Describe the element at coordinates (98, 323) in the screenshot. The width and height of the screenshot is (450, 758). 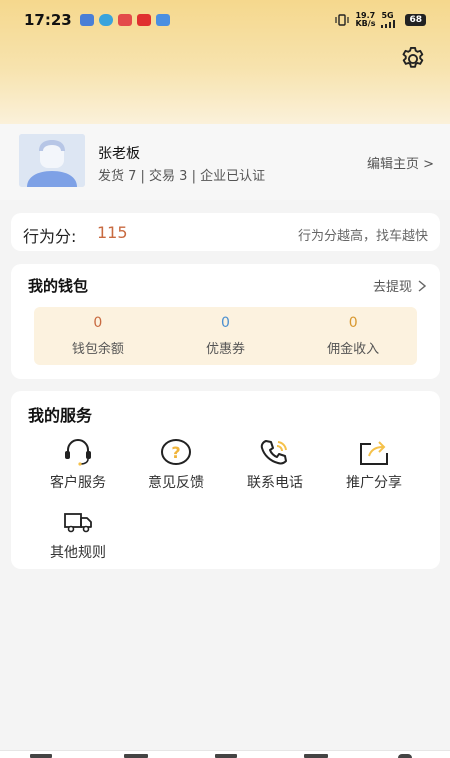
I see `wallet-balance-value: 0` at that location.